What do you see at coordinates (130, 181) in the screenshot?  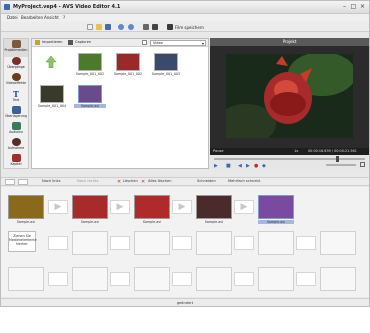 I see `delete-button: Löschen` at bounding box center [130, 181].